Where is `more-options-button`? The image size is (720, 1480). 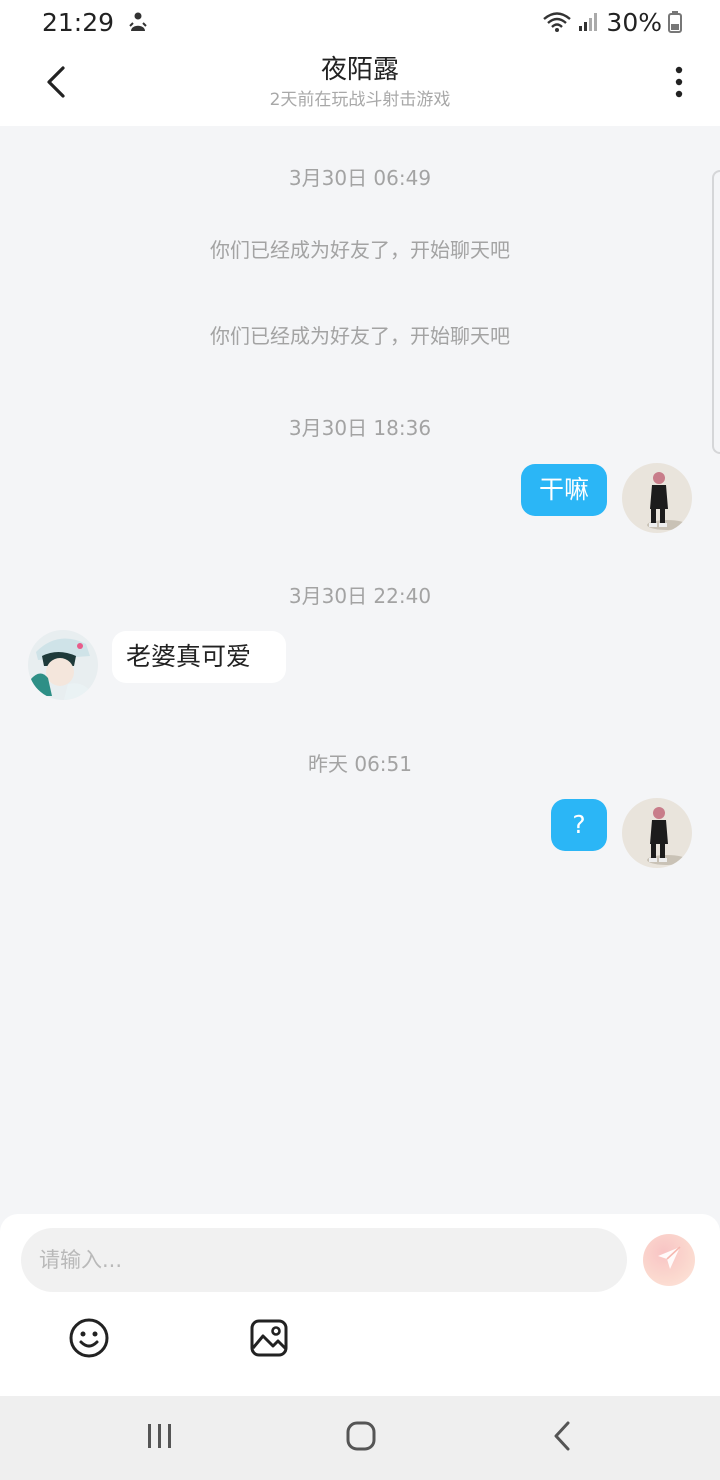 more-options-button is located at coordinates (679, 84).